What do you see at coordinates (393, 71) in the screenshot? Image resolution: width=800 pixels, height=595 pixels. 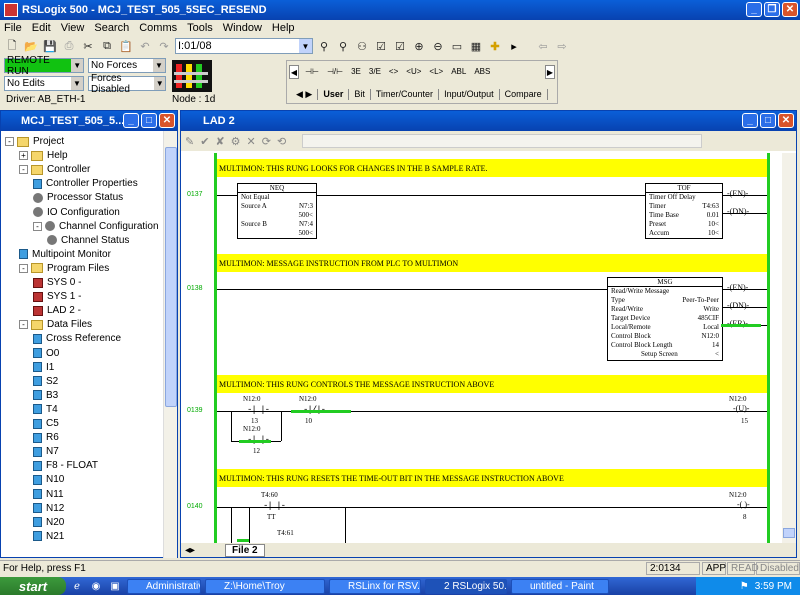 I see `inst-coil: <>` at bounding box center [393, 71].